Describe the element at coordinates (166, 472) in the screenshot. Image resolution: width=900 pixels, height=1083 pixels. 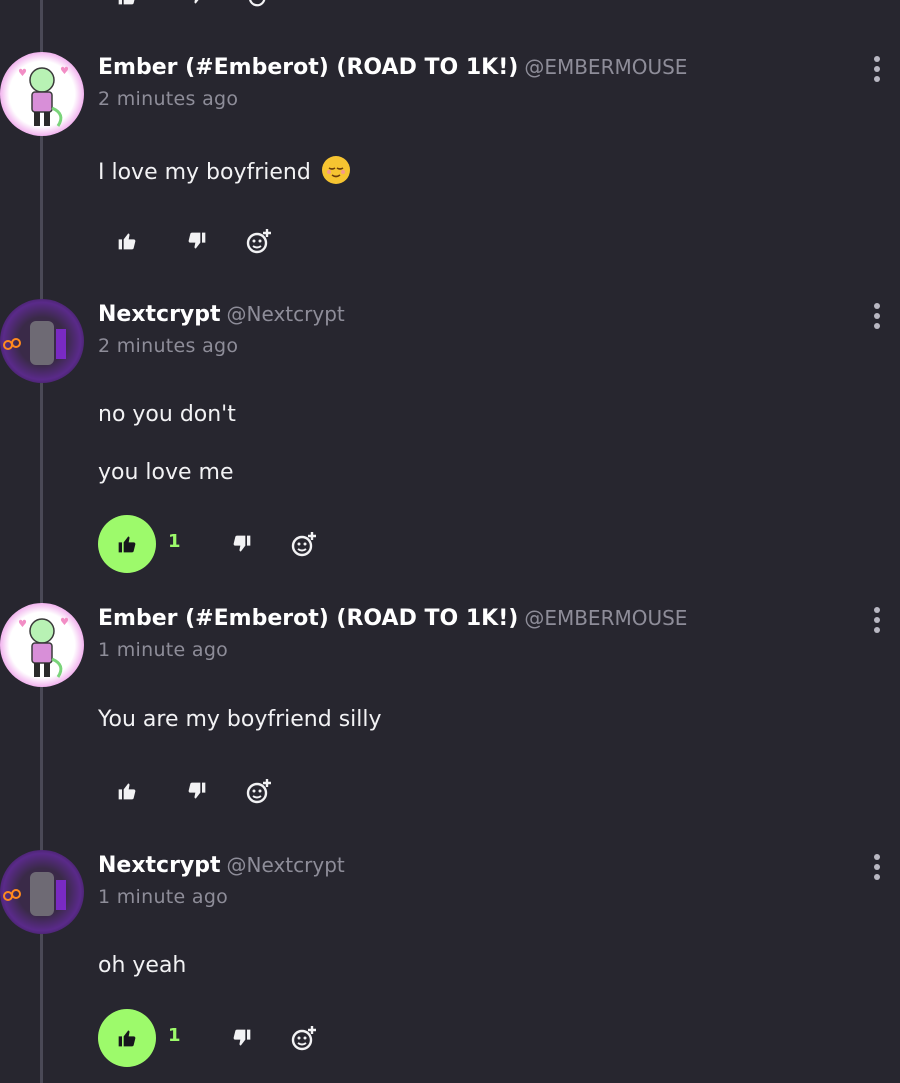
I see `comment-text-line: you love me` at that location.